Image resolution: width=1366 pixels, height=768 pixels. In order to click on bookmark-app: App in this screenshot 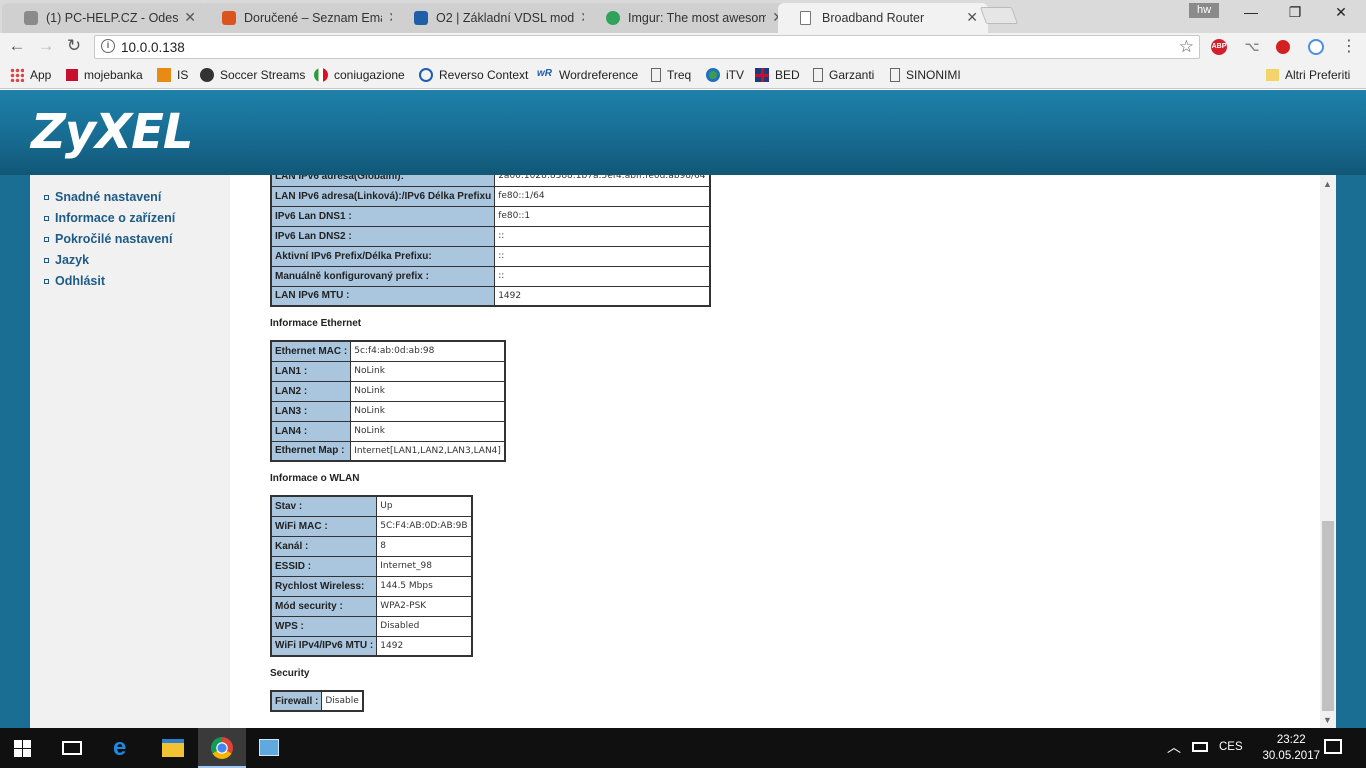, I will do `click(30, 75)`.